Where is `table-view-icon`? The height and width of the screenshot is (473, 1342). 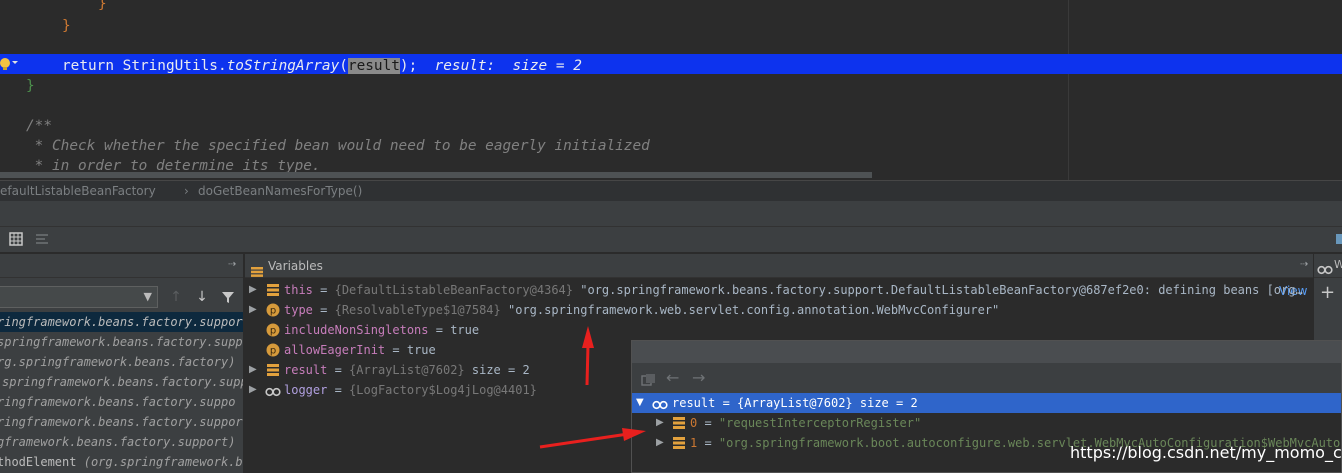 table-view-icon is located at coordinates (16, 240).